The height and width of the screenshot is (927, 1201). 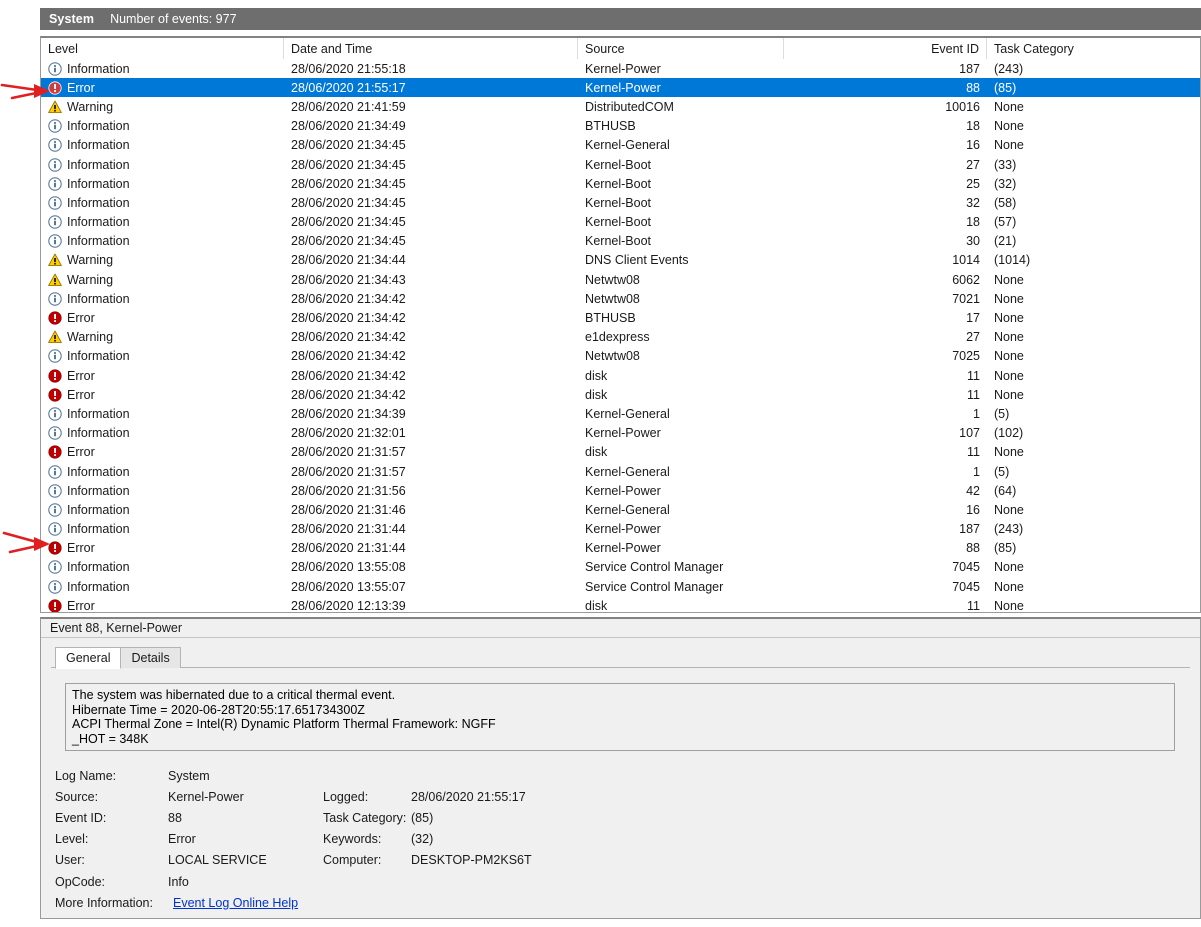 I want to click on cell-task-category: (64), so click(x=1005, y=490).